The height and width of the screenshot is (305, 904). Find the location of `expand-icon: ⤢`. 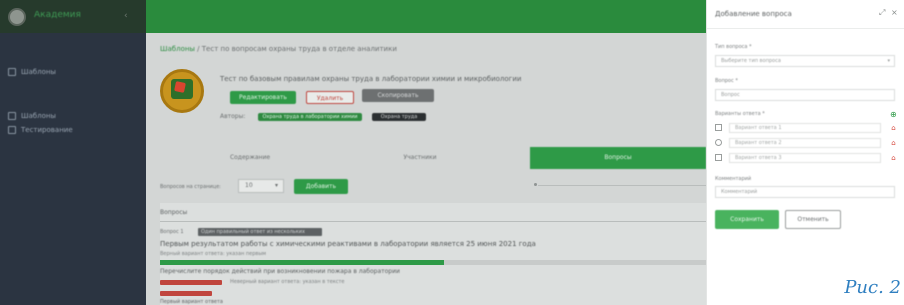

expand-icon: ⤢ is located at coordinates (883, 13).